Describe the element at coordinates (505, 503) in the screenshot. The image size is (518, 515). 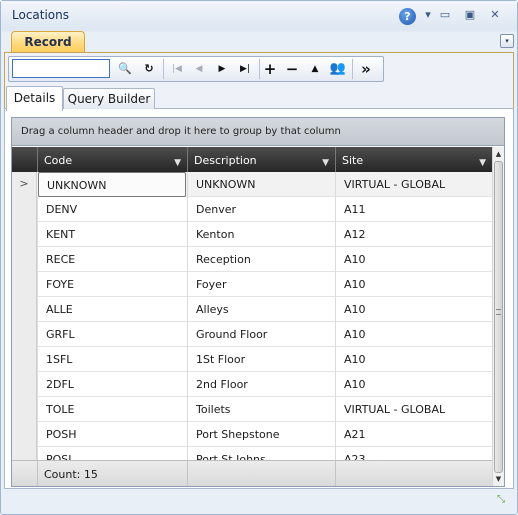
I see `resize-grip-icon: ⤡` at that location.